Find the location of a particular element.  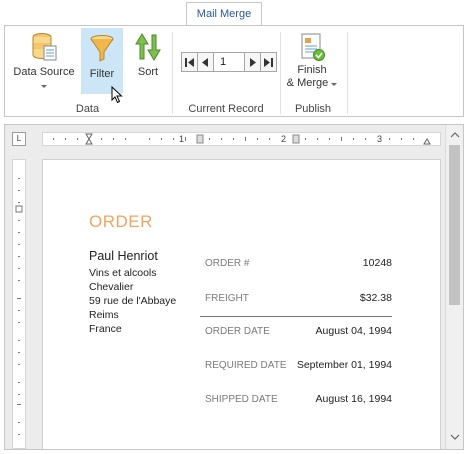

next-record-icon is located at coordinates (253, 62).